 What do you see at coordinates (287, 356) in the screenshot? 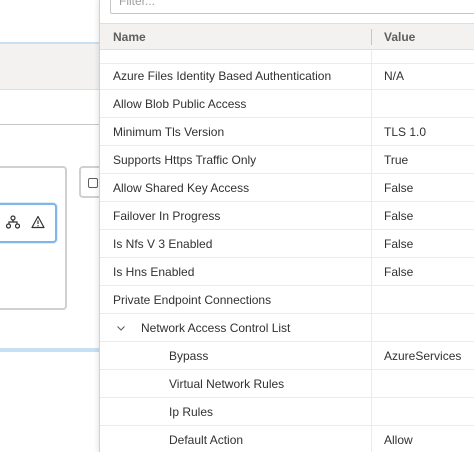
I see `property-row: Bypass AzureServices` at bounding box center [287, 356].